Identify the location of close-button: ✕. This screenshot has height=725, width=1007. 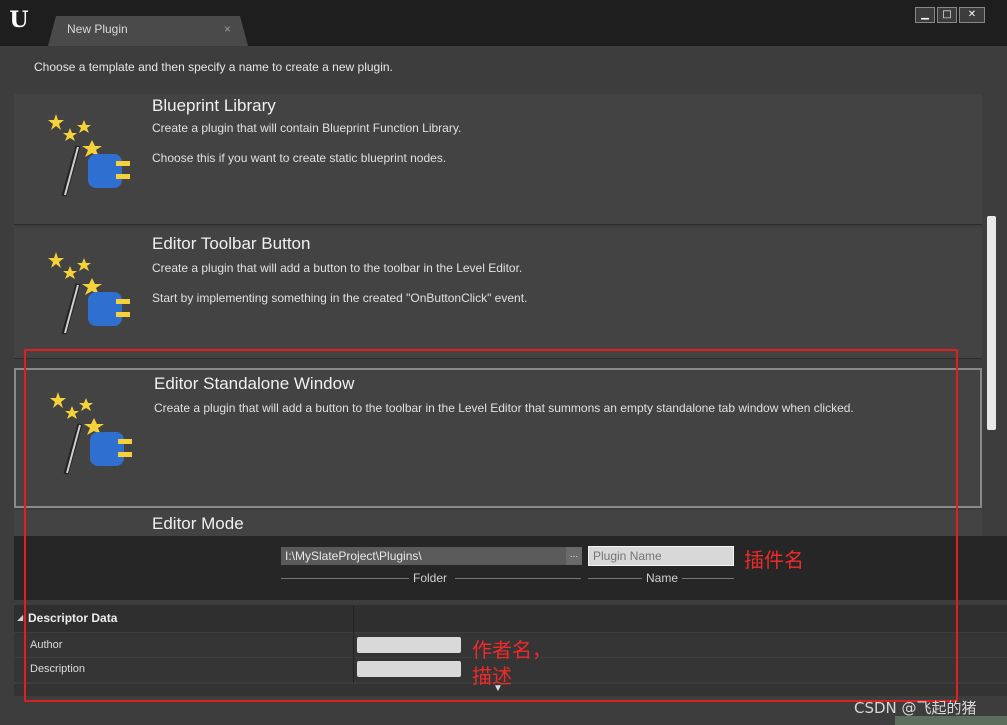
(972, 15).